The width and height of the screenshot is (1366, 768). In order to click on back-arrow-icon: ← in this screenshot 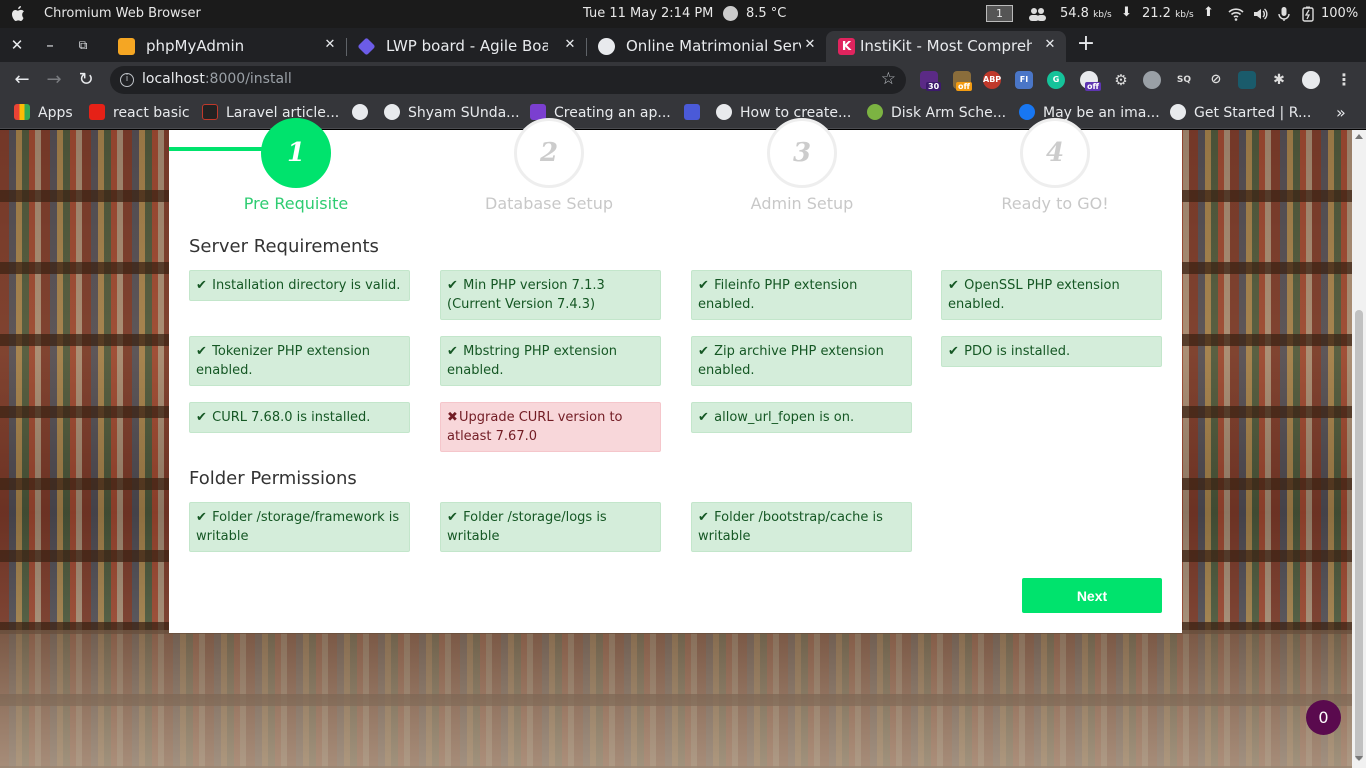, I will do `click(22, 80)`.